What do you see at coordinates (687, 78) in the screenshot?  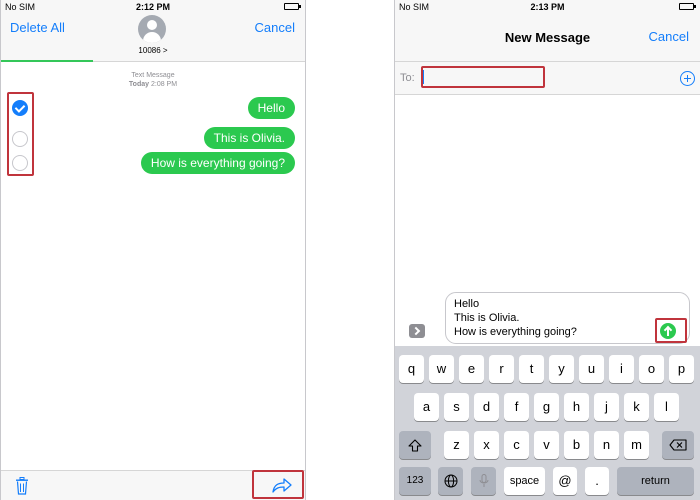 I see `add-contact-icon` at bounding box center [687, 78].